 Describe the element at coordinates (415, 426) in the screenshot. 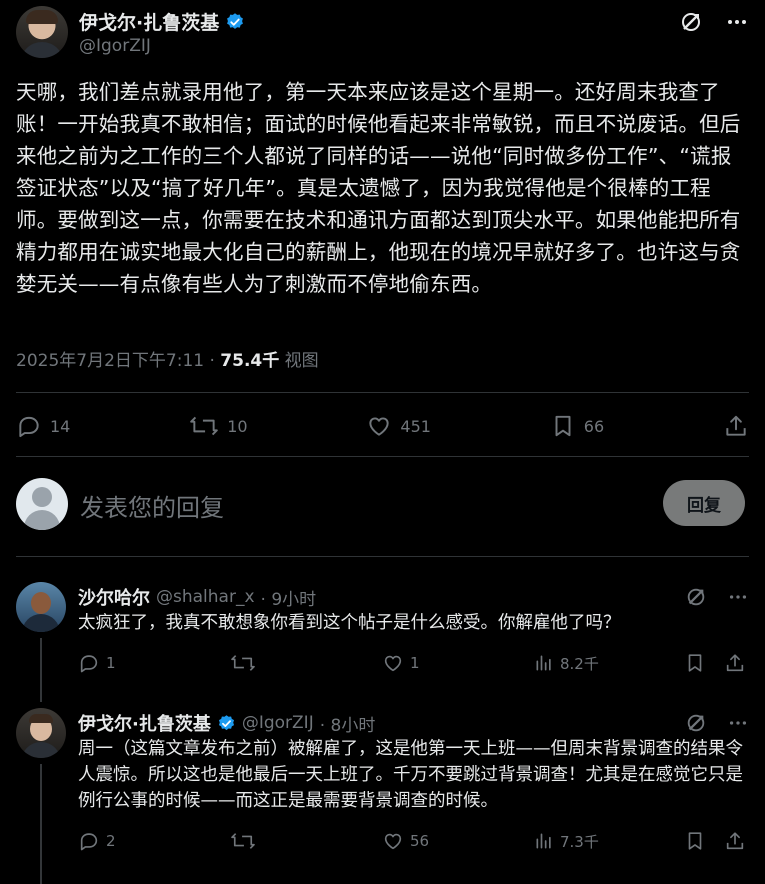

I see `like-count: 451` at that location.